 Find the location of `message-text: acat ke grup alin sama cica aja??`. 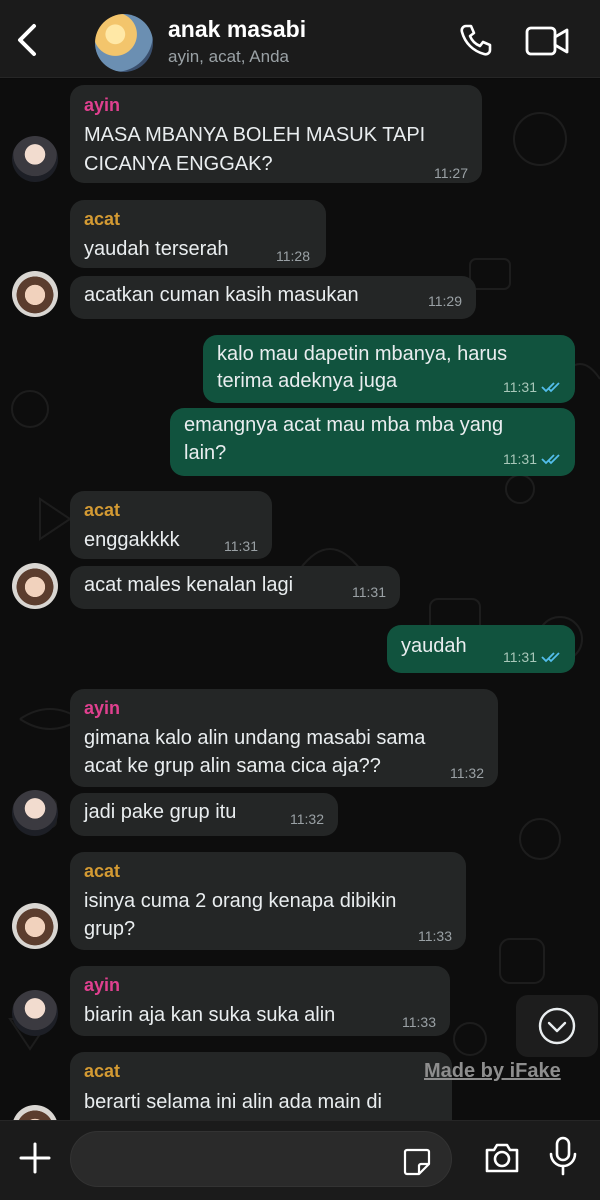

message-text: acat ke grup alin sama cica aja?? is located at coordinates (232, 766).